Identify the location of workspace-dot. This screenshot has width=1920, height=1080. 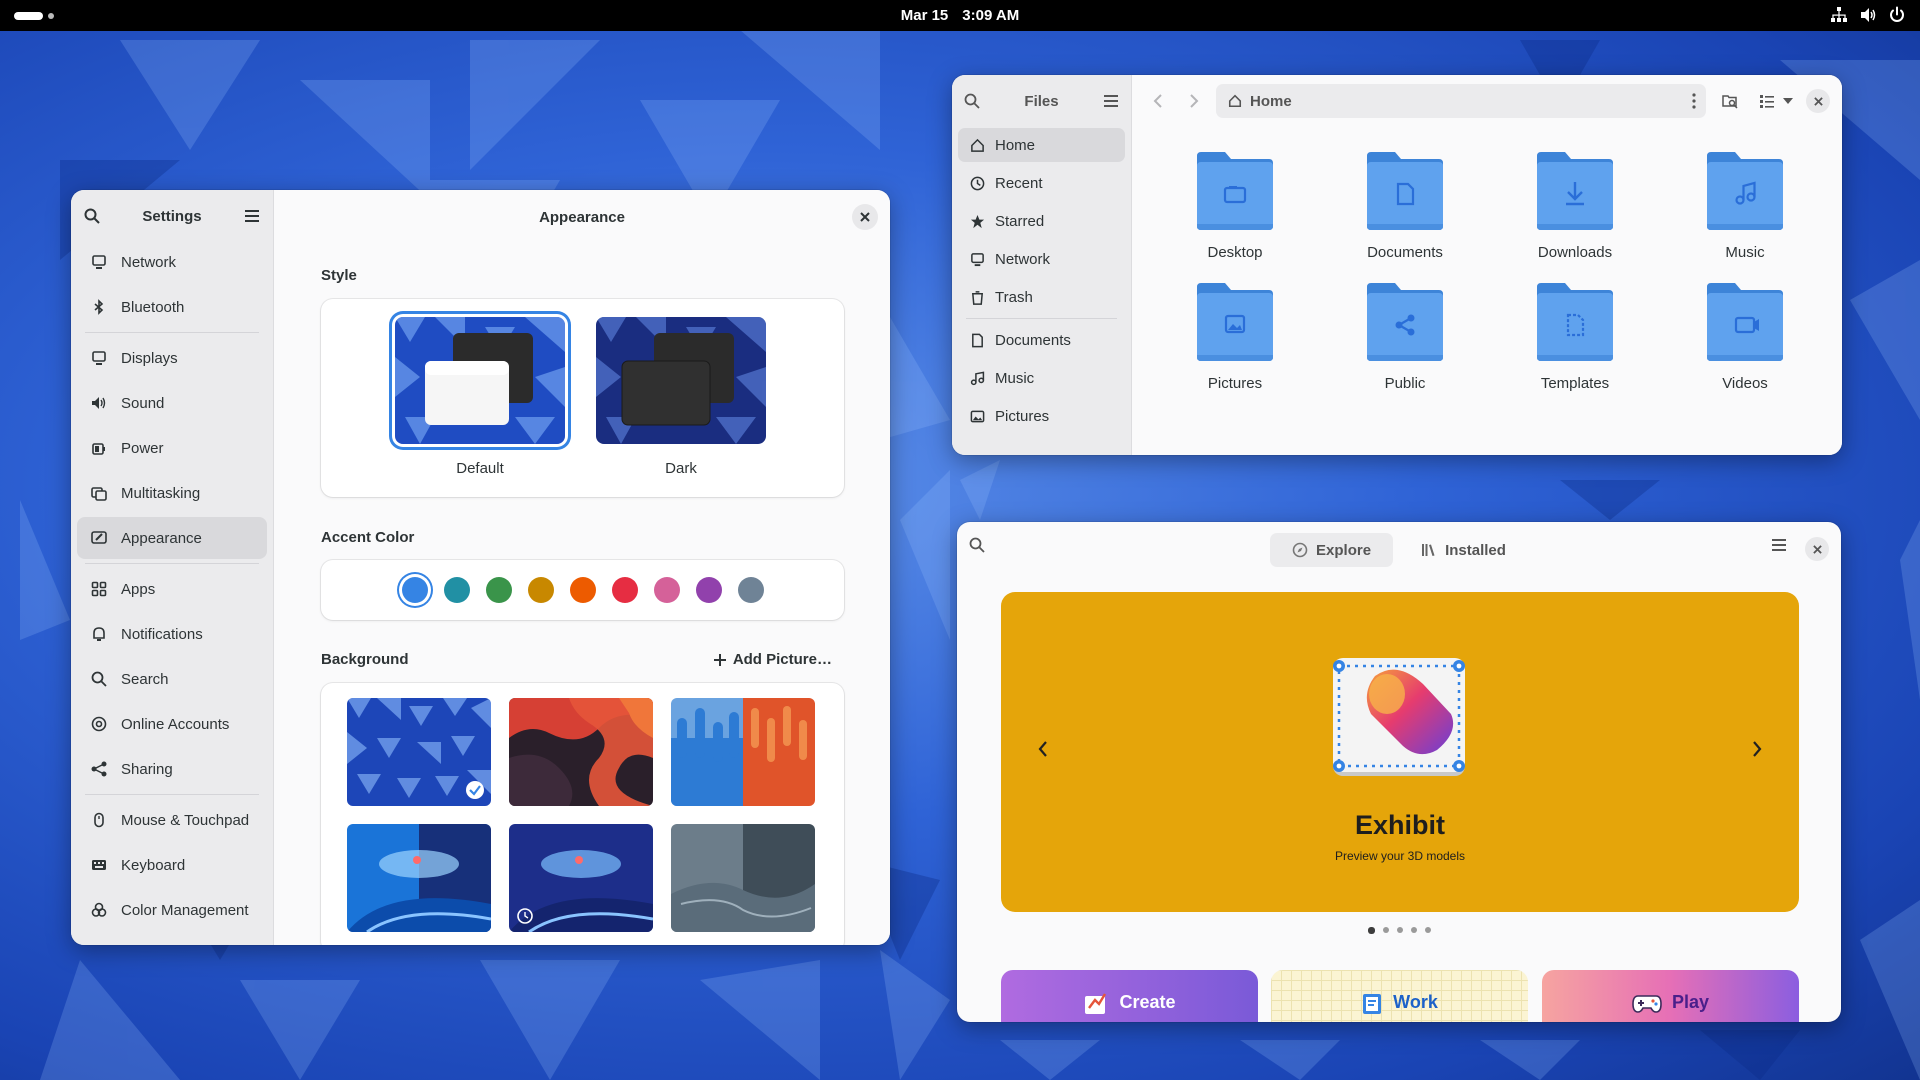
(51, 16).